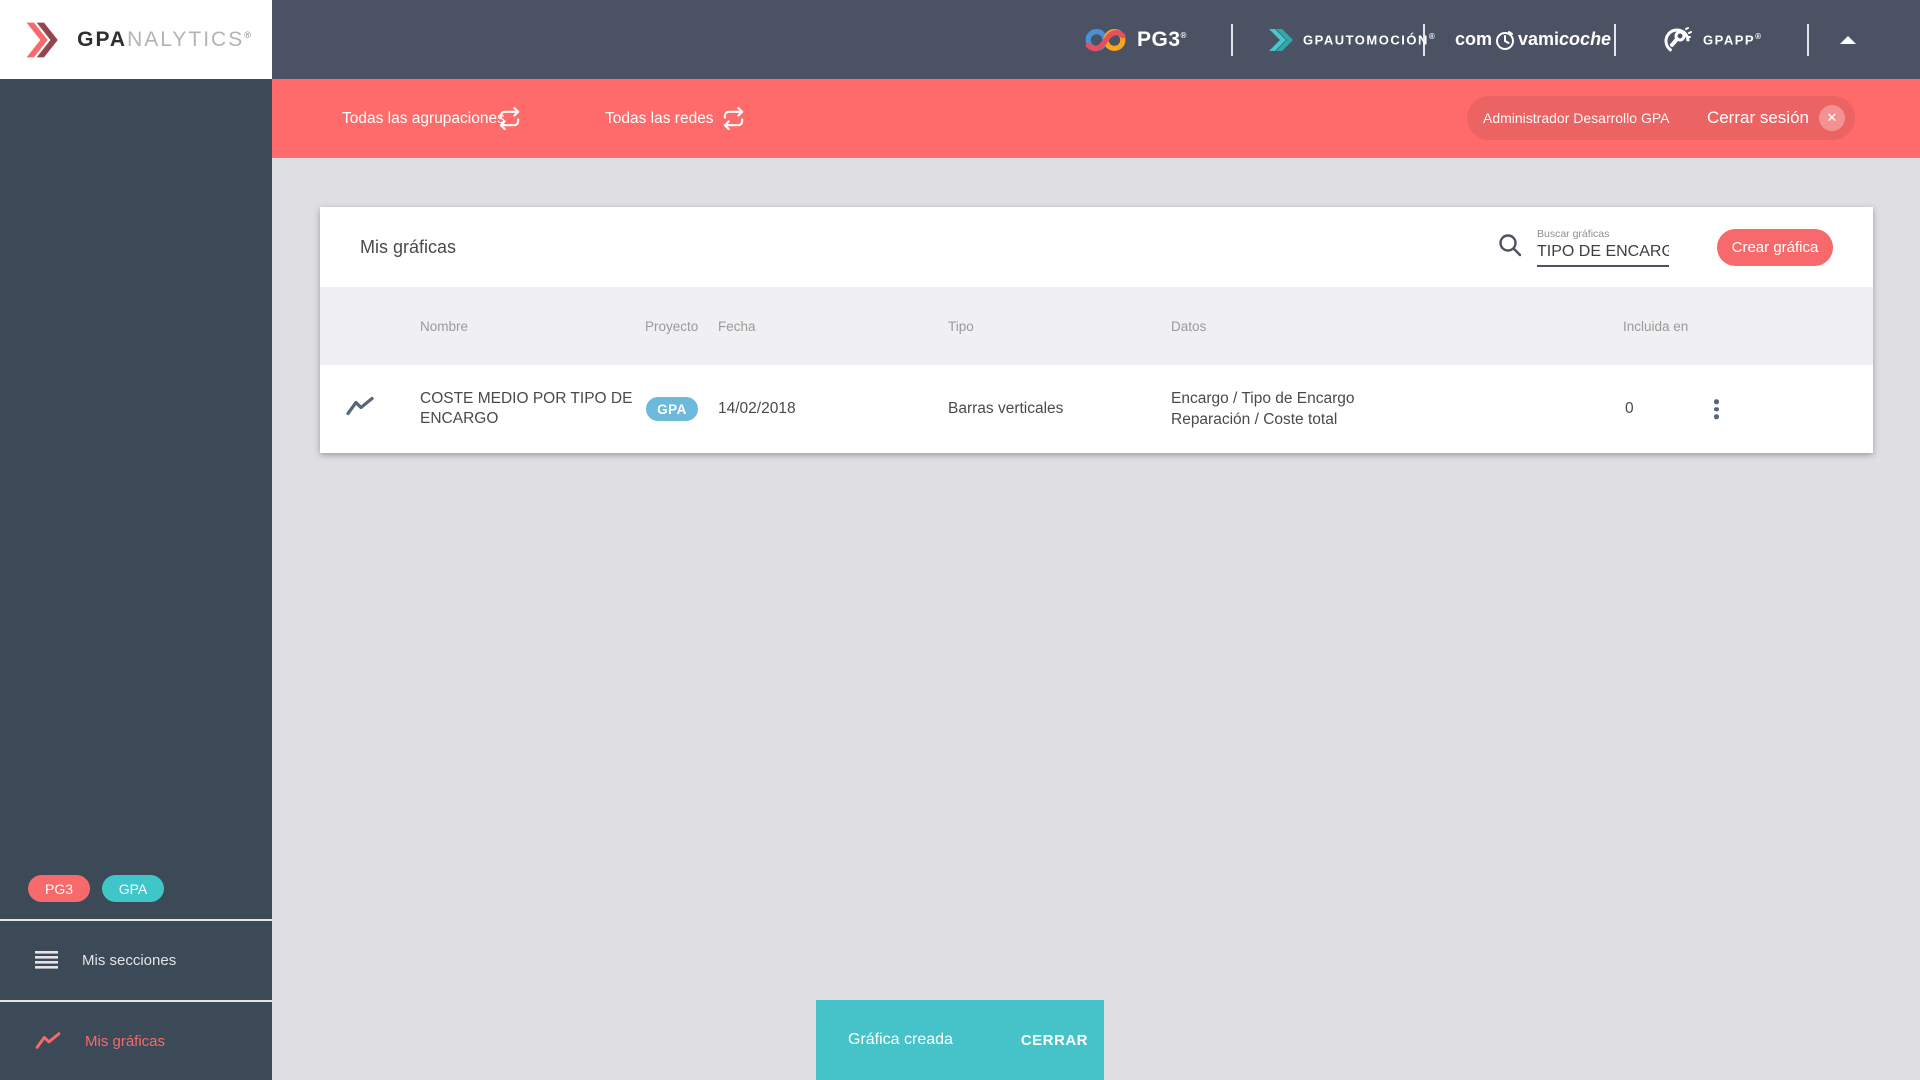  Describe the element at coordinates (42, 39) in the screenshot. I see `gpanalytics-arrow-icon` at that location.